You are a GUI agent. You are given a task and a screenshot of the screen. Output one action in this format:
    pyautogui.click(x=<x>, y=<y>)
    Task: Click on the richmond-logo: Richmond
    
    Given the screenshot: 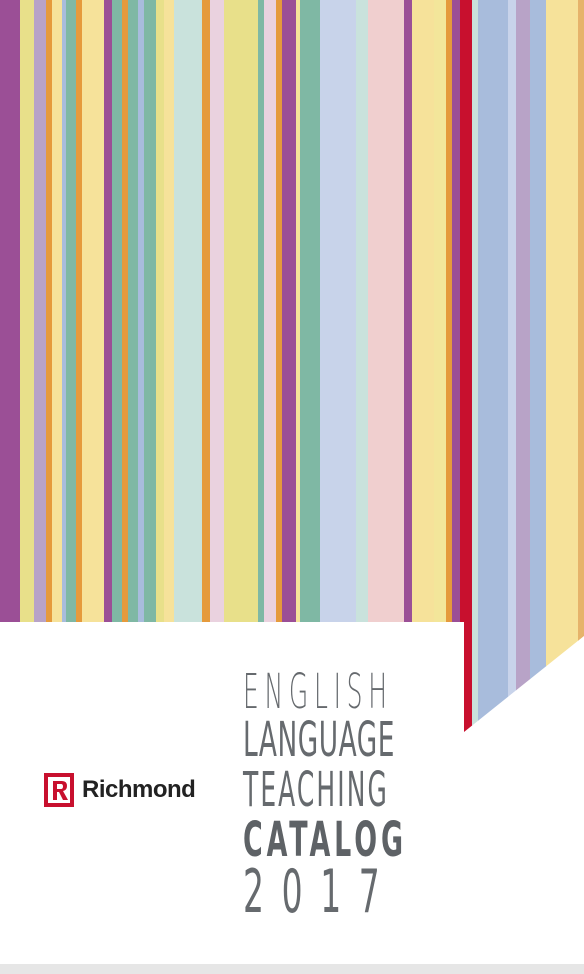 What is the action you would take?
    pyautogui.click(x=120, y=790)
    